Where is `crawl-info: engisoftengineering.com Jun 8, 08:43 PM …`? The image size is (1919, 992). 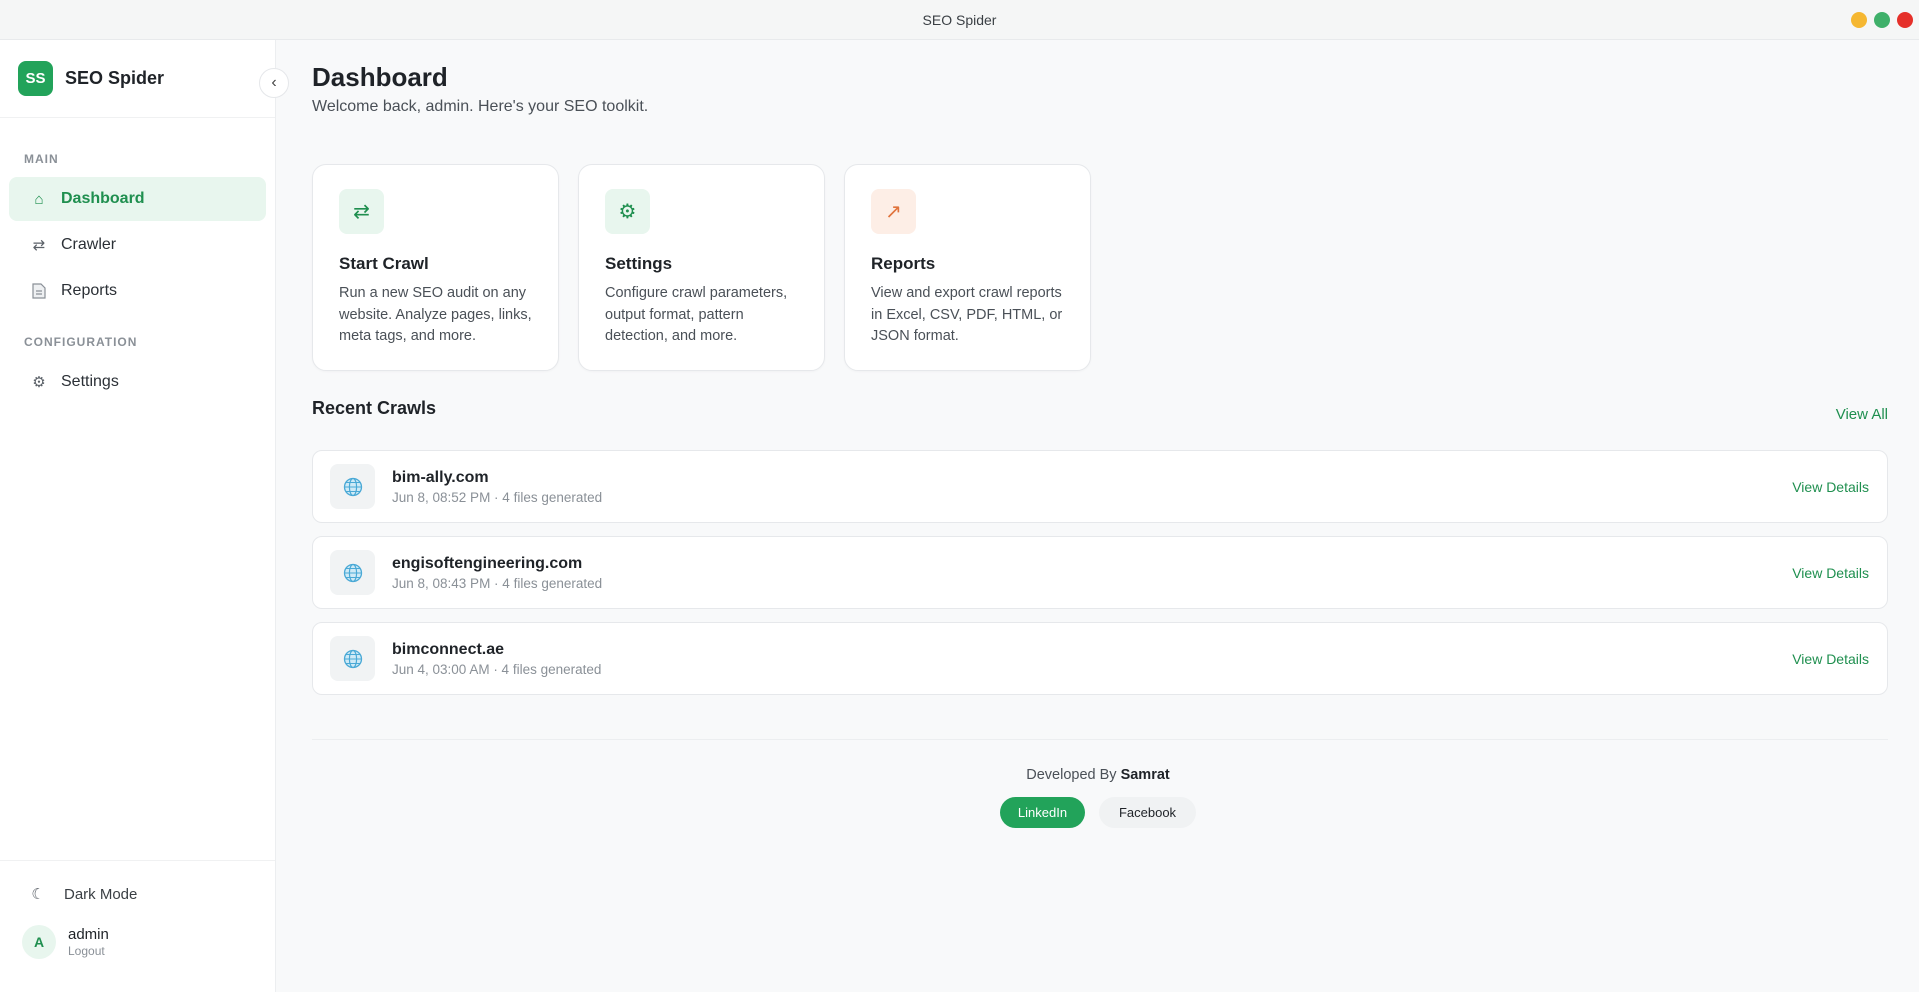
crawl-info: engisoftengineering.com Jun 8, 08:43 PM … is located at coordinates (497, 573).